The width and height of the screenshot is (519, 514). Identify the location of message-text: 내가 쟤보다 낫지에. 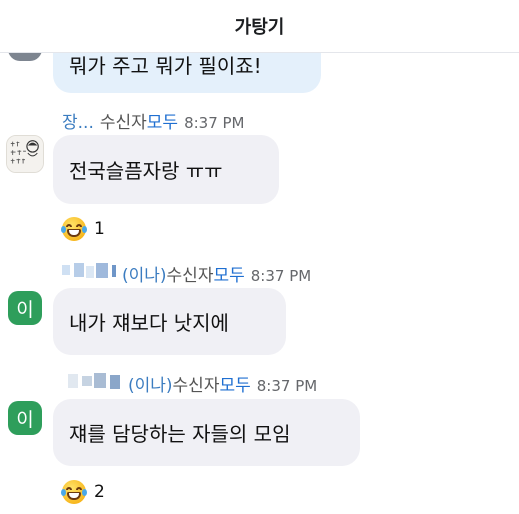
(149, 323).